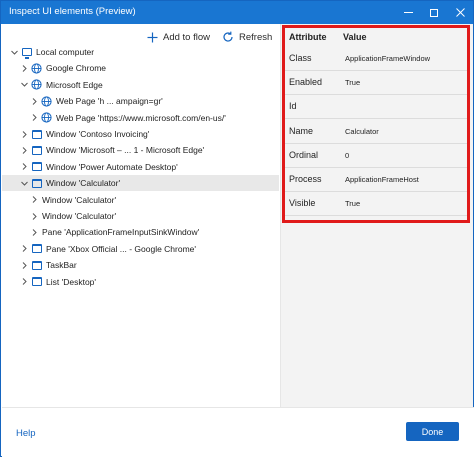 The height and width of the screenshot is (457, 474). What do you see at coordinates (112, 166) in the screenshot?
I see `tree-node-label: Window 'Power Automate Desktop'` at bounding box center [112, 166].